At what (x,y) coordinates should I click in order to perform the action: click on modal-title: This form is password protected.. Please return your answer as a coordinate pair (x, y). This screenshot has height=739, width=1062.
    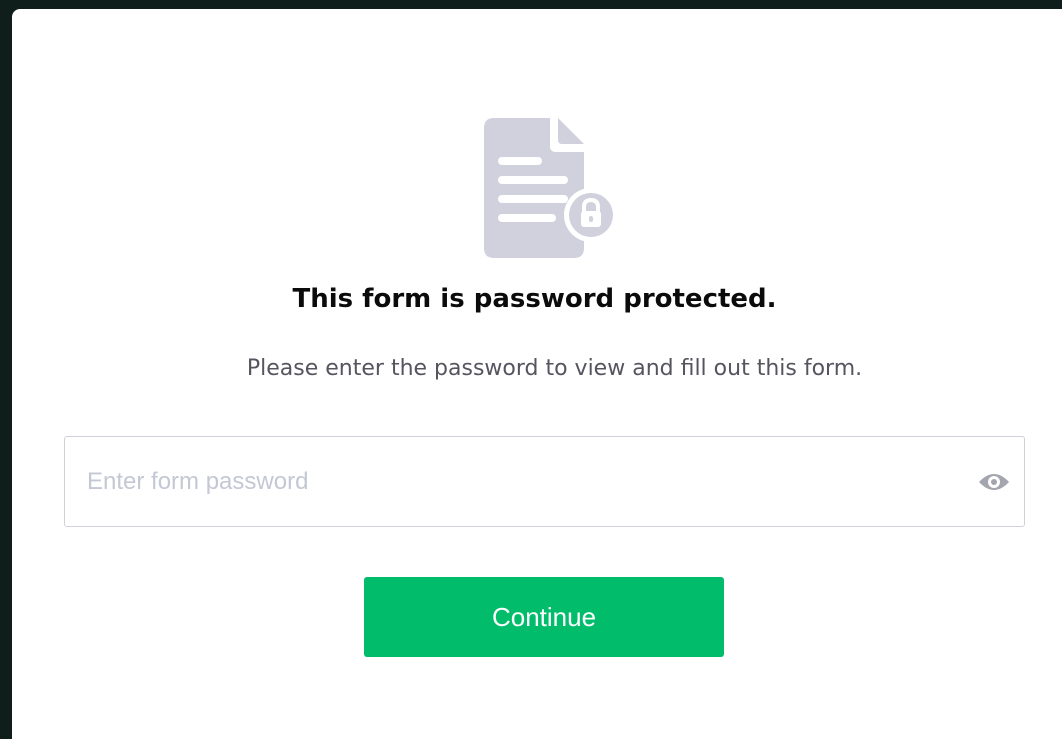
    Looking at the image, I should click on (534, 299).